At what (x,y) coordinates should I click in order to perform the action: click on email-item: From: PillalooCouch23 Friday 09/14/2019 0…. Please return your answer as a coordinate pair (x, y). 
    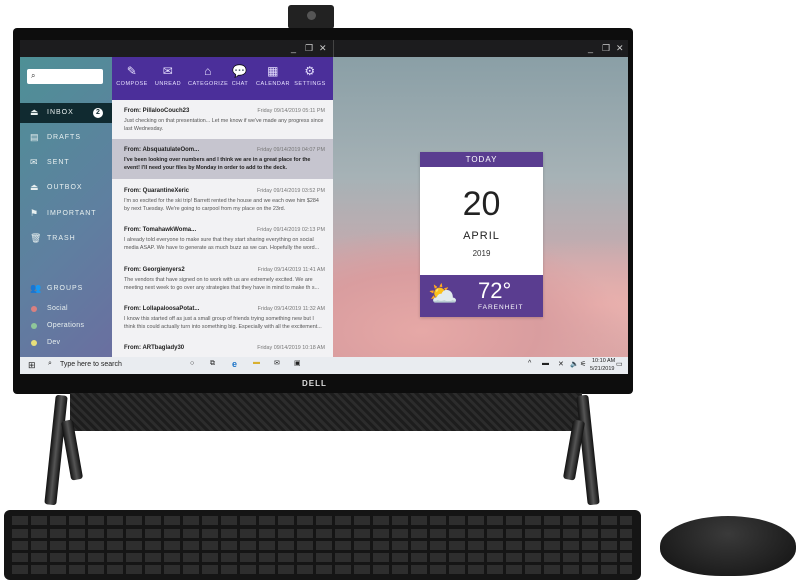
    Looking at the image, I should click on (222, 120).